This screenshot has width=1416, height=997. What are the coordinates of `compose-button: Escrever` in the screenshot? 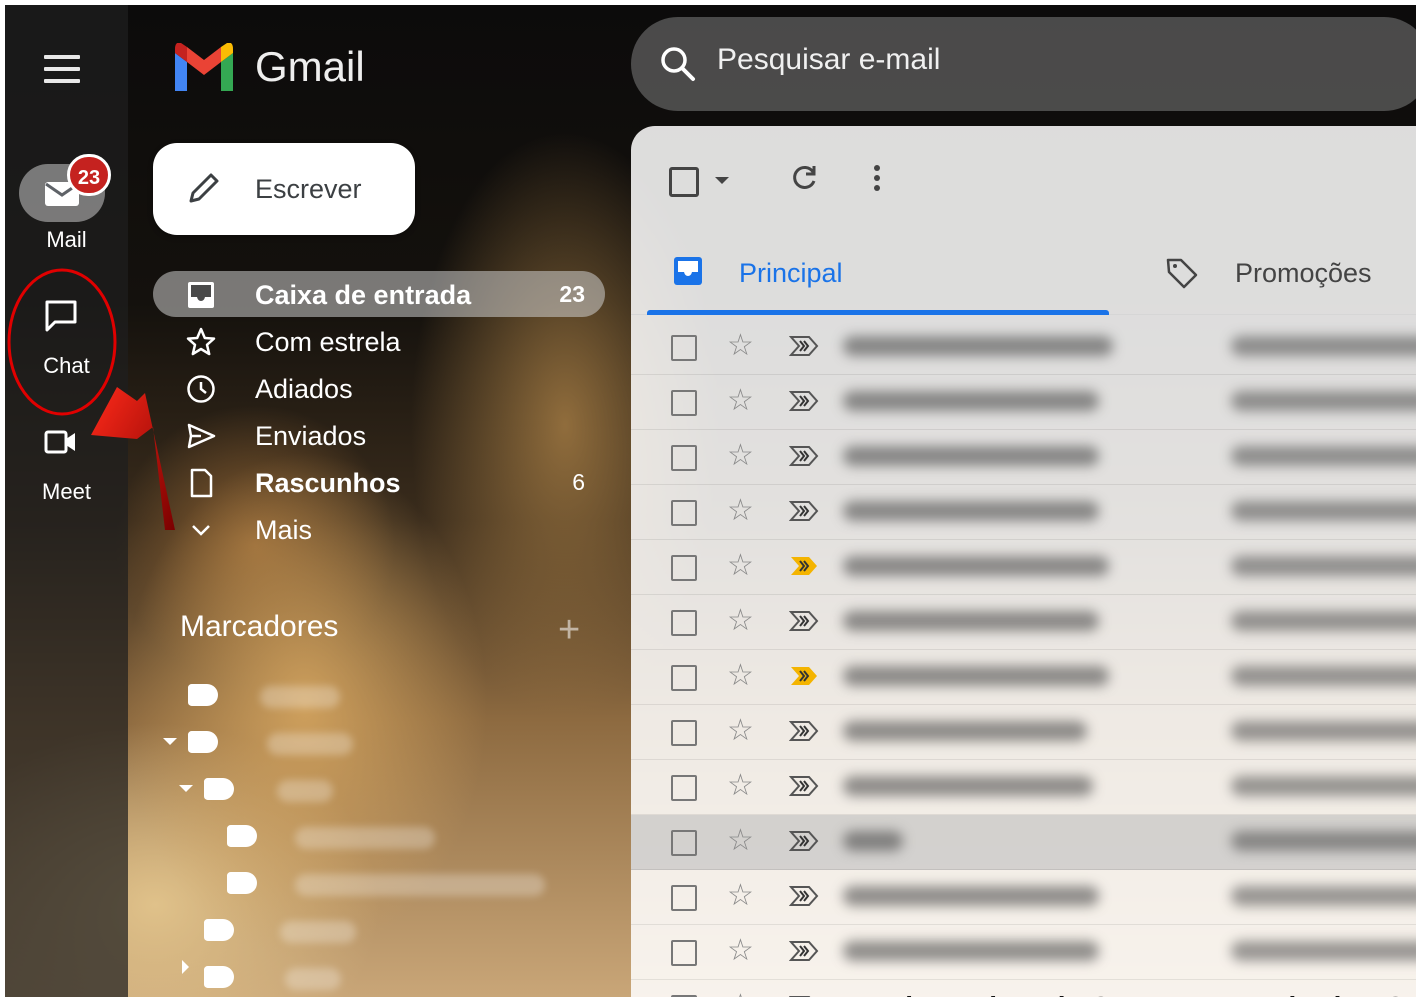 It's located at (284, 189).